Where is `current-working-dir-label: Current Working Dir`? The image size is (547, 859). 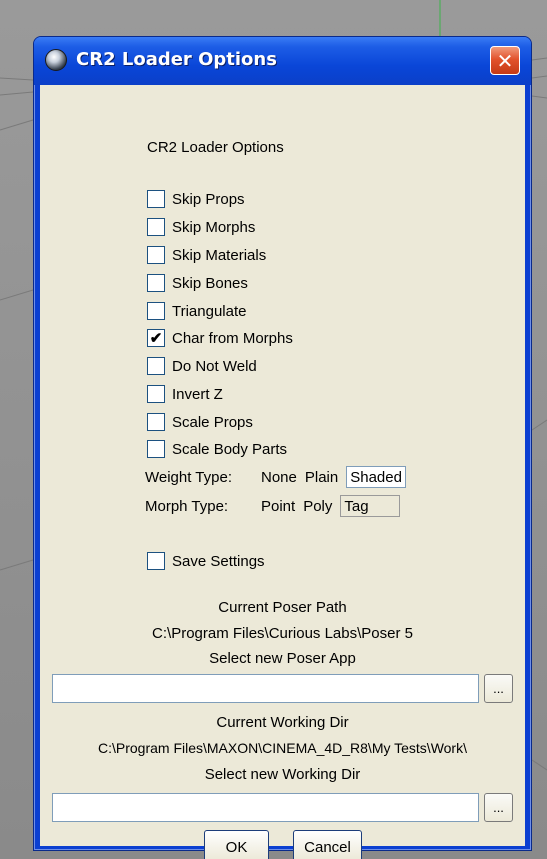
current-working-dir-label: Current Working Dir is located at coordinates (282, 722).